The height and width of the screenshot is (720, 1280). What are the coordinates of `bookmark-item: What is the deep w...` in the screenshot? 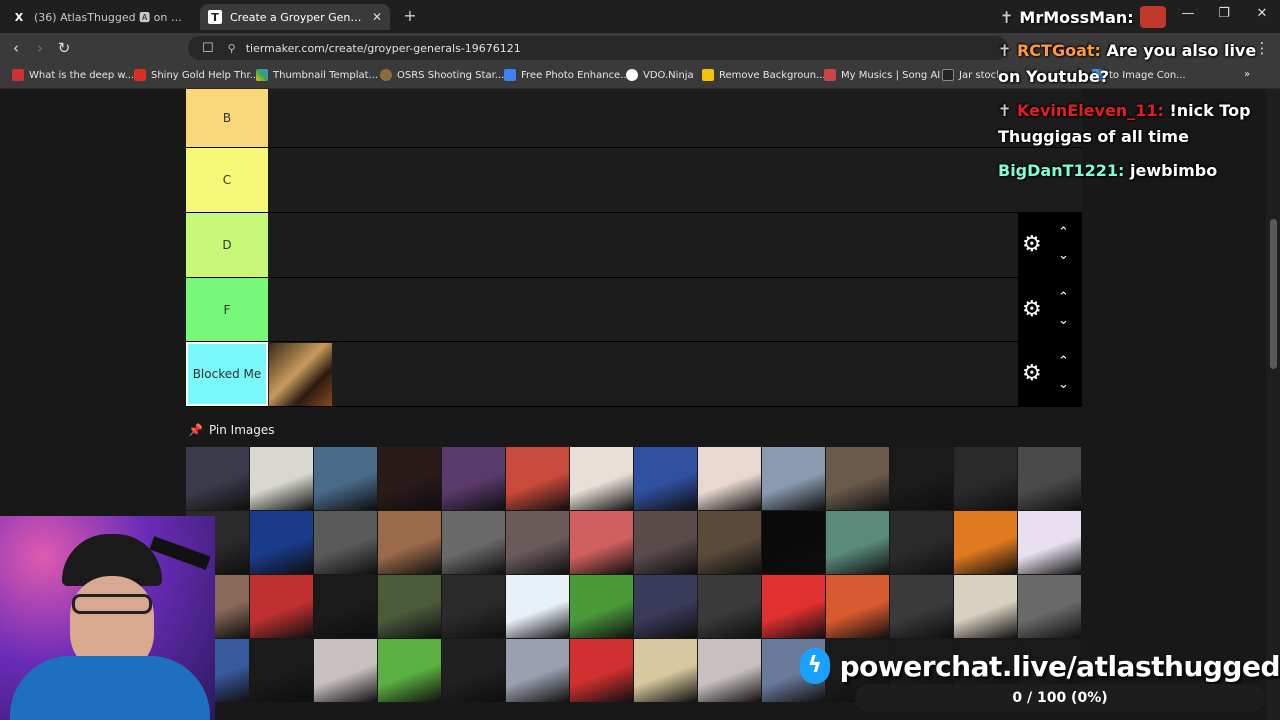 It's located at (73, 75).